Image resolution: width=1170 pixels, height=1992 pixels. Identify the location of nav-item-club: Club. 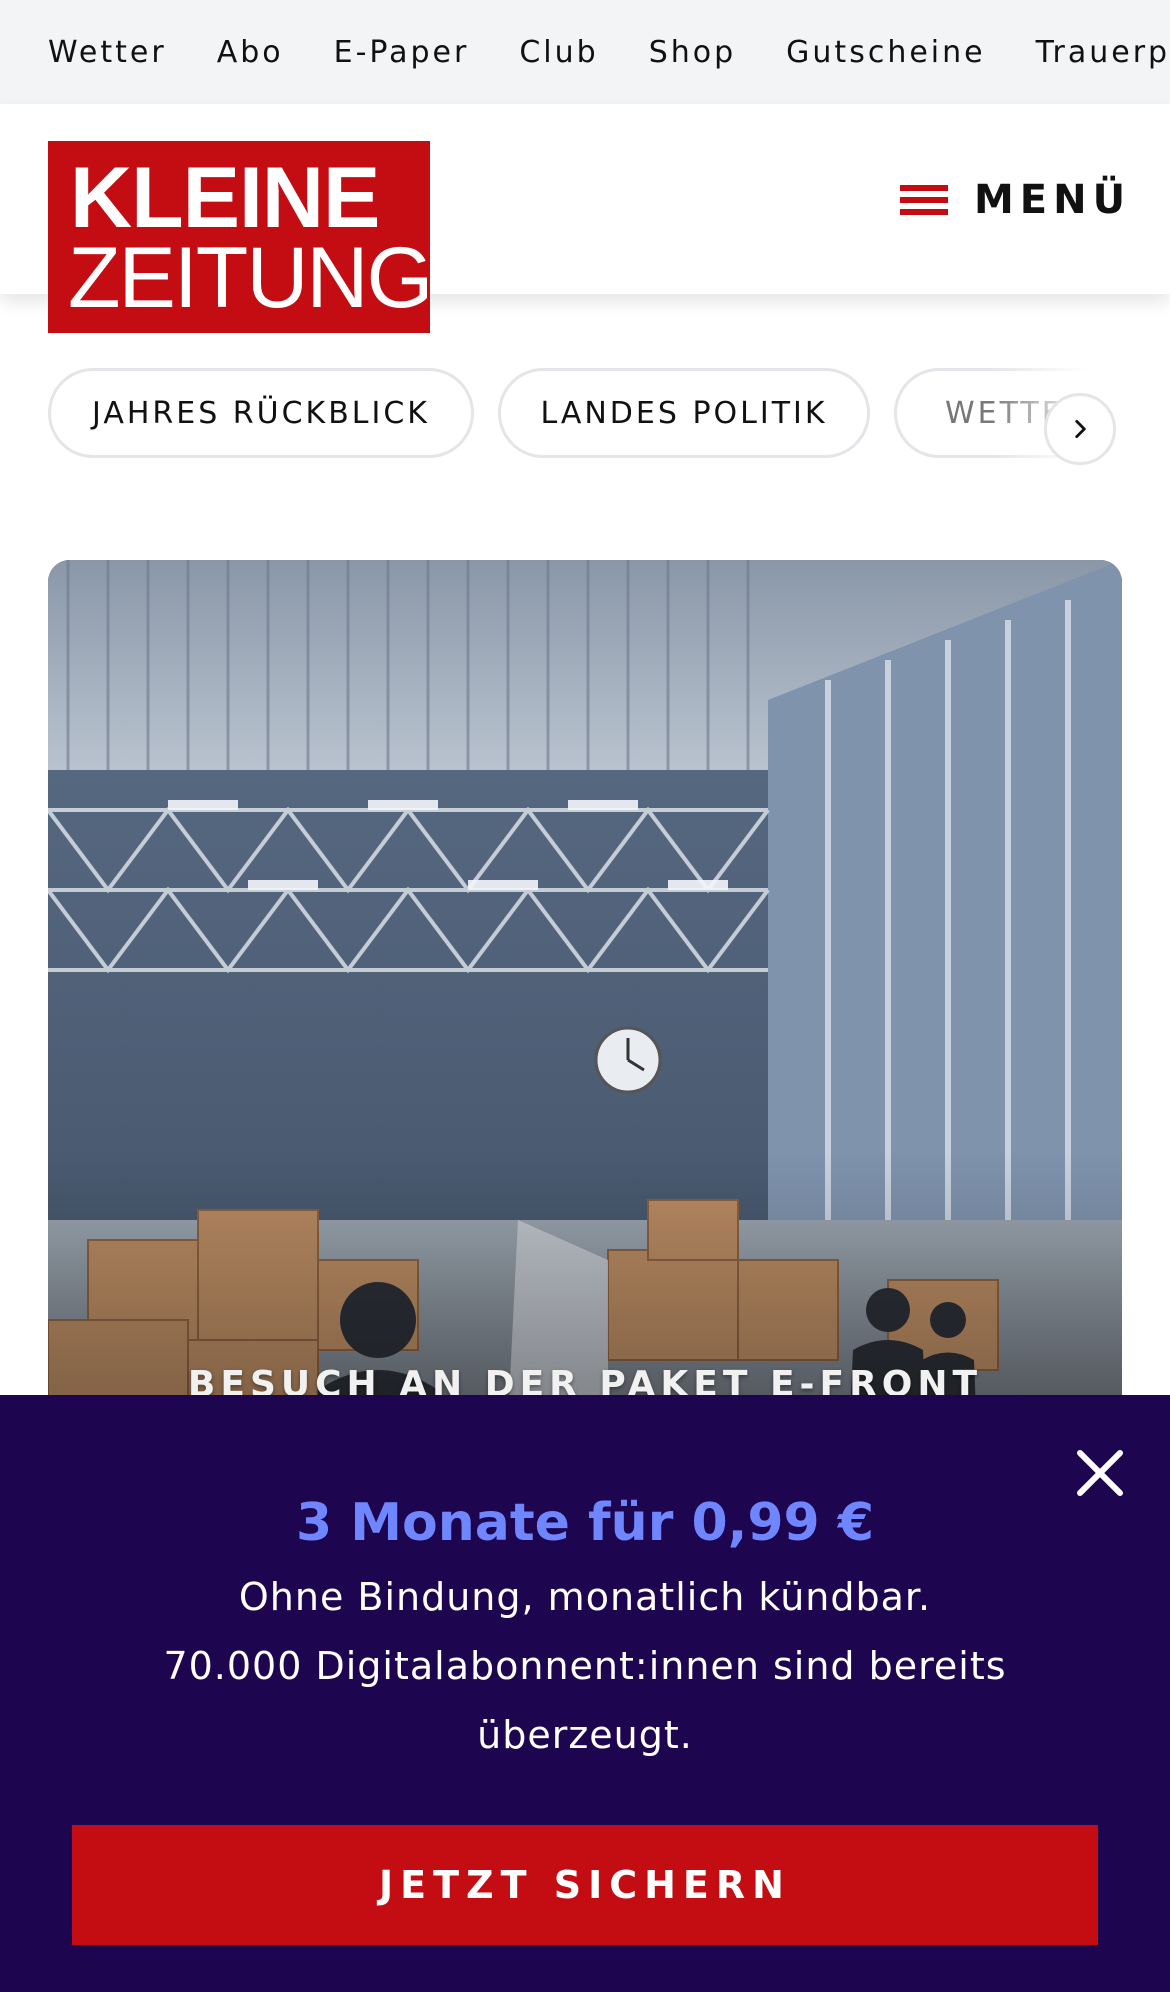
(558, 52).